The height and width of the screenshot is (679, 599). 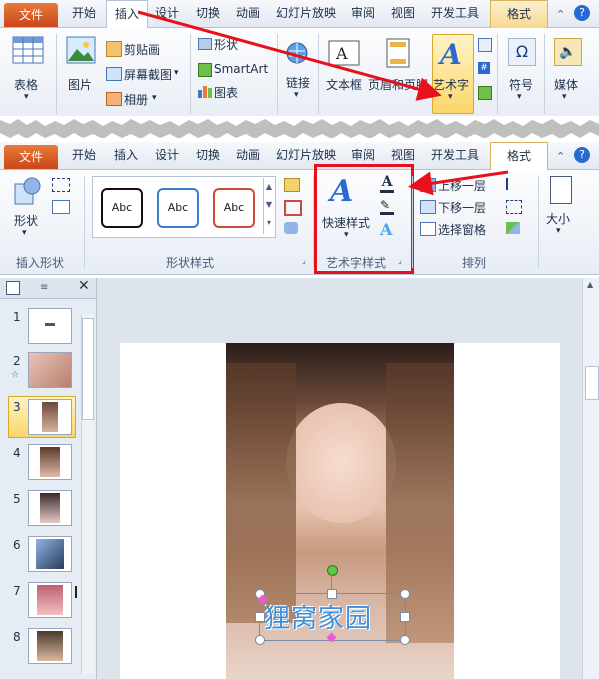 I want to click on arrow-to-wordart, so click(x=289, y=55).